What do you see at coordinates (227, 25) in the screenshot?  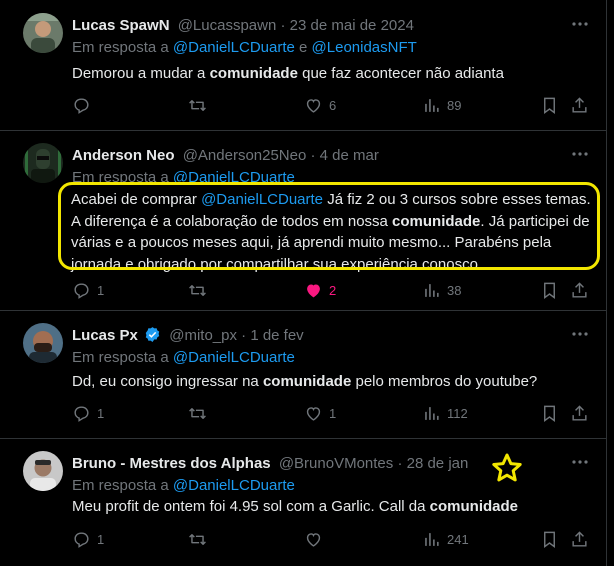 I see `user-handle: @Lucasspawn` at bounding box center [227, 25].